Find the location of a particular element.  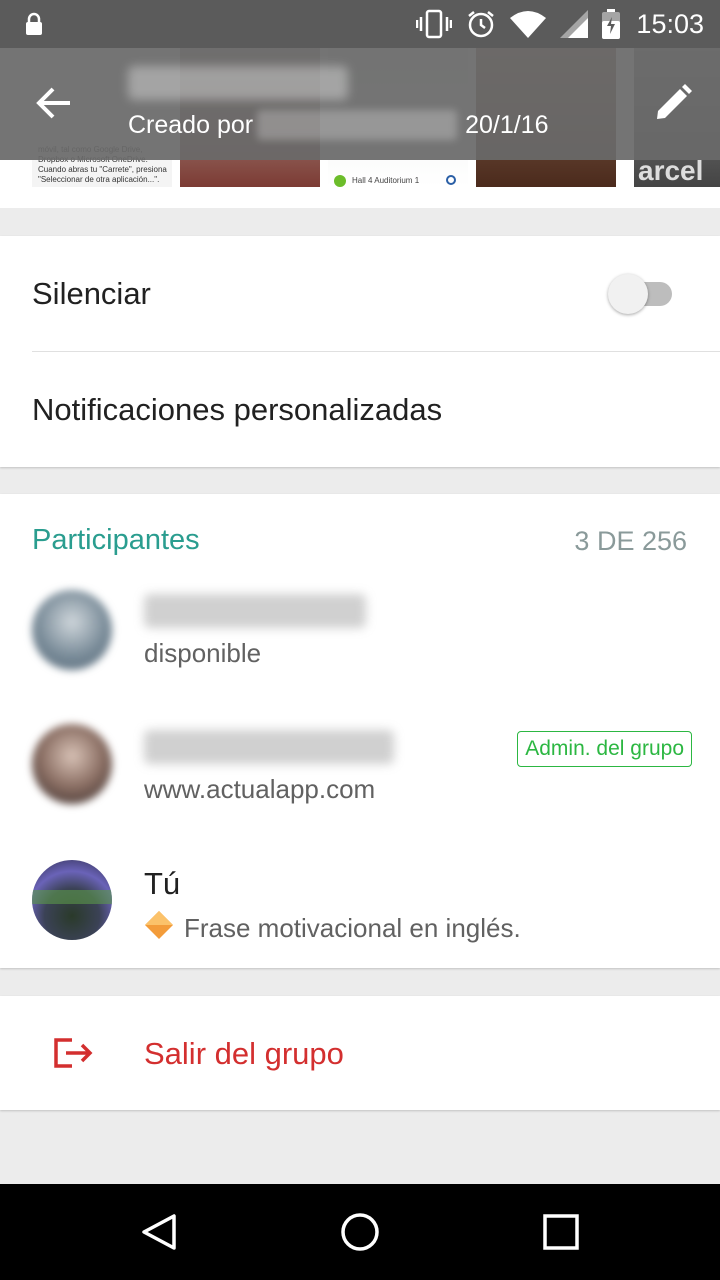

creator-name-blurred is located at coordinates (357, 125).